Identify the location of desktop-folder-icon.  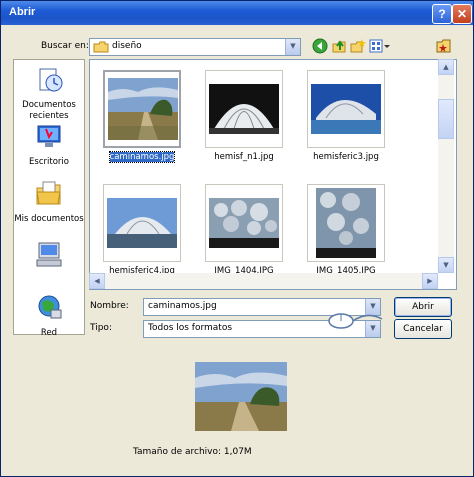
(444, 46).